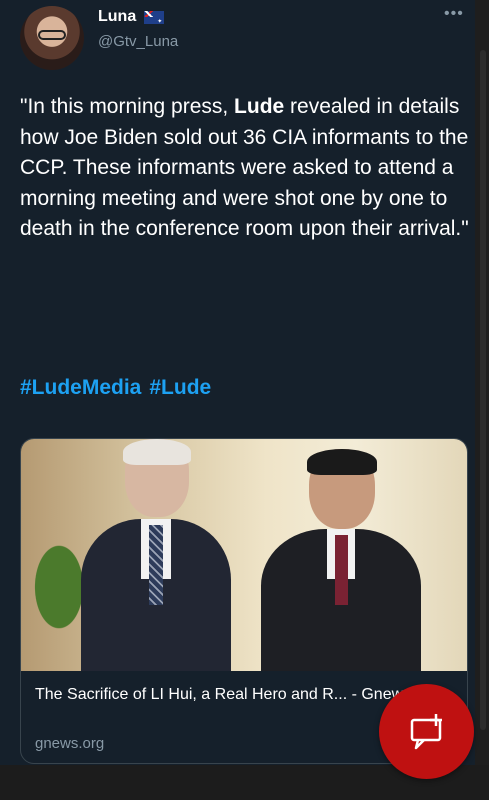 The height and width of the screenshot is (800, 489). I want to click on scrollbar-thumb, so click(483, 390).